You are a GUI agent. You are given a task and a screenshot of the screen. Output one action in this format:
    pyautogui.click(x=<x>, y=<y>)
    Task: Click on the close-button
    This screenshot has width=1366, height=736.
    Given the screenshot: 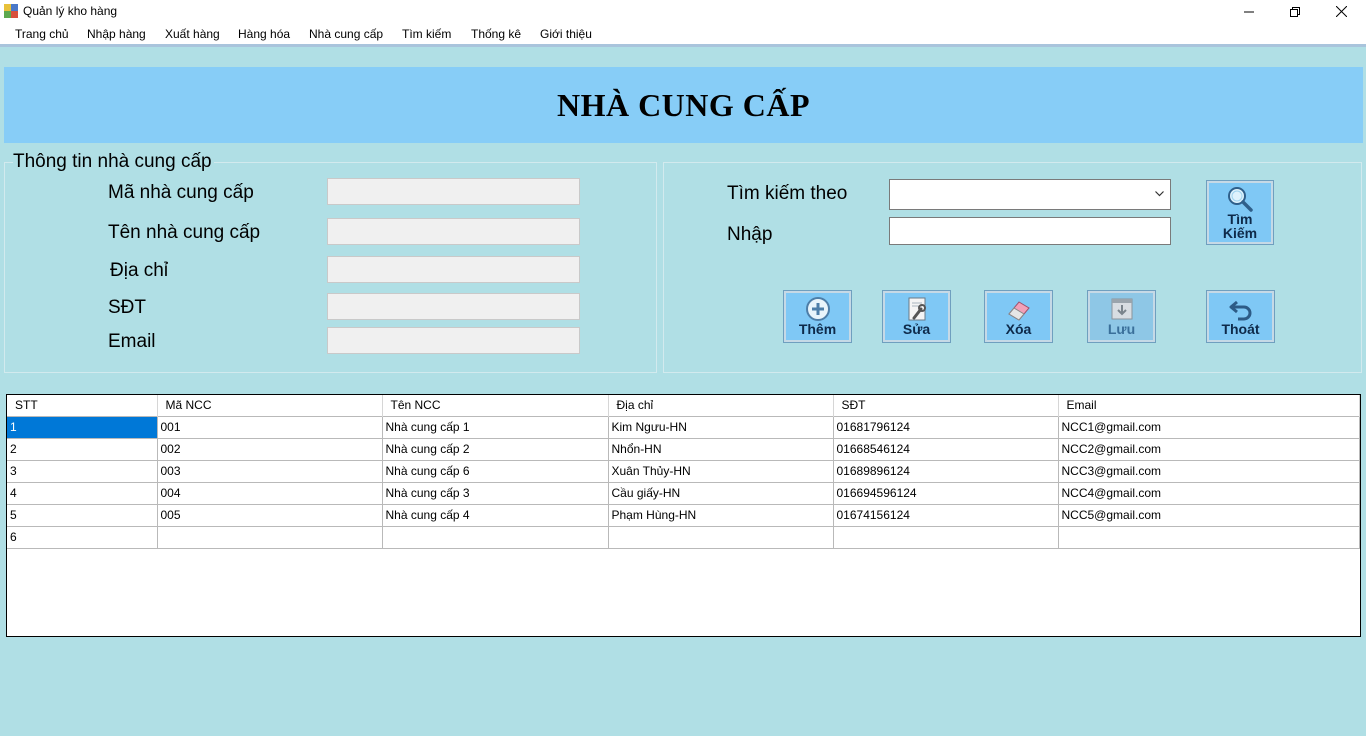 What is the action you would take?
    pyautogui.click(x=1341, y=11)
    